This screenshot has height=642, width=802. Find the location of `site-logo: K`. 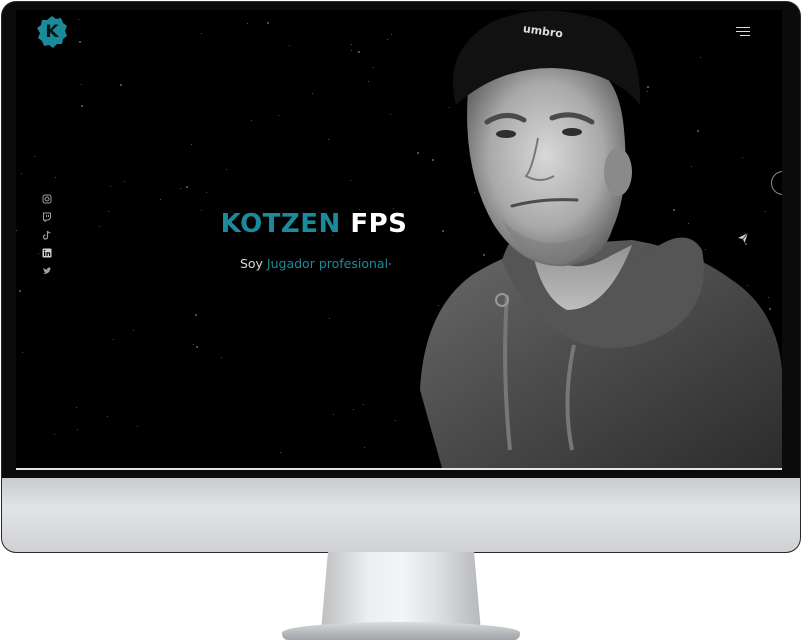

site-logo: K is located at coordinates (52, 32).